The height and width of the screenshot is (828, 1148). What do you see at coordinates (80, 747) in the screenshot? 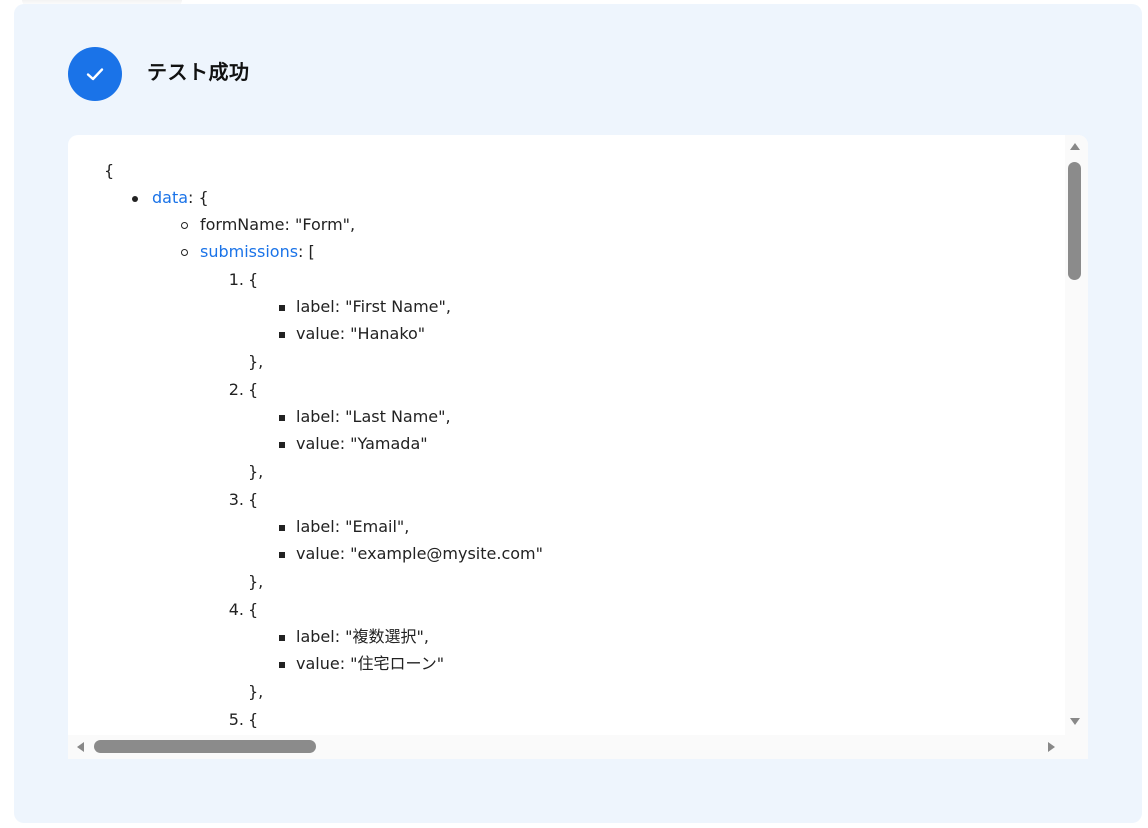
I see `scroll-left-arrow-icon` at bounding box center [80, 747].